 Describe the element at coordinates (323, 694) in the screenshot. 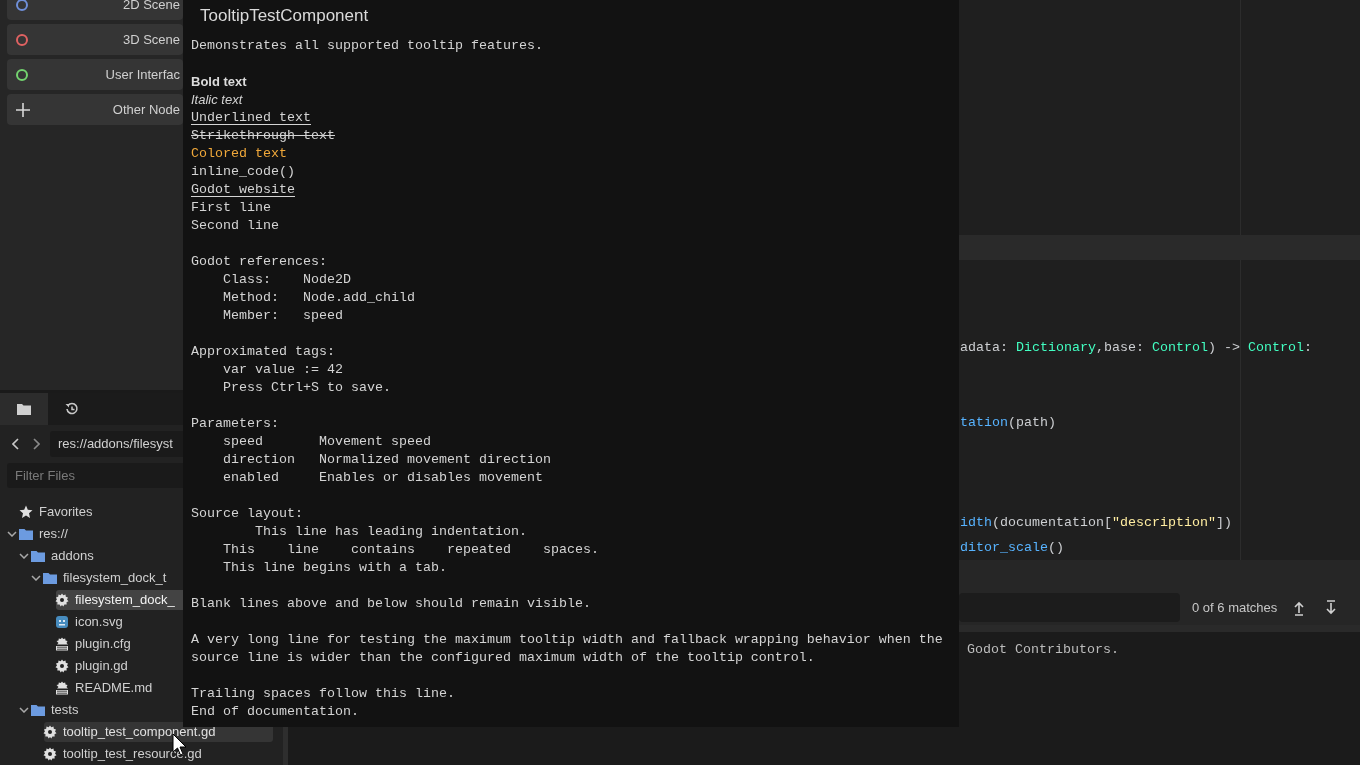

I see `tooltip-text: Trailing spaces follow this line.` at that location.